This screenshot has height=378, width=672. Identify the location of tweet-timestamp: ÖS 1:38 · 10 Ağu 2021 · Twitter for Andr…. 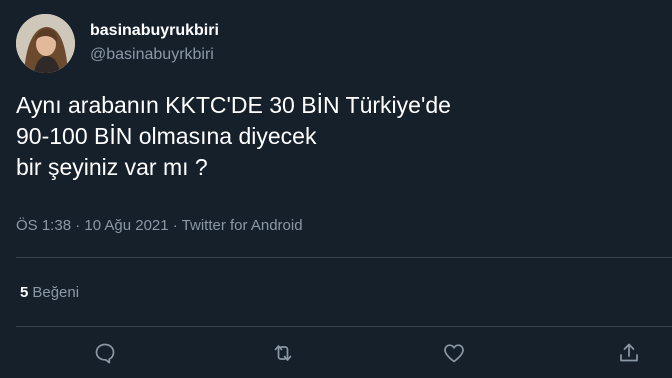
(159, 226).